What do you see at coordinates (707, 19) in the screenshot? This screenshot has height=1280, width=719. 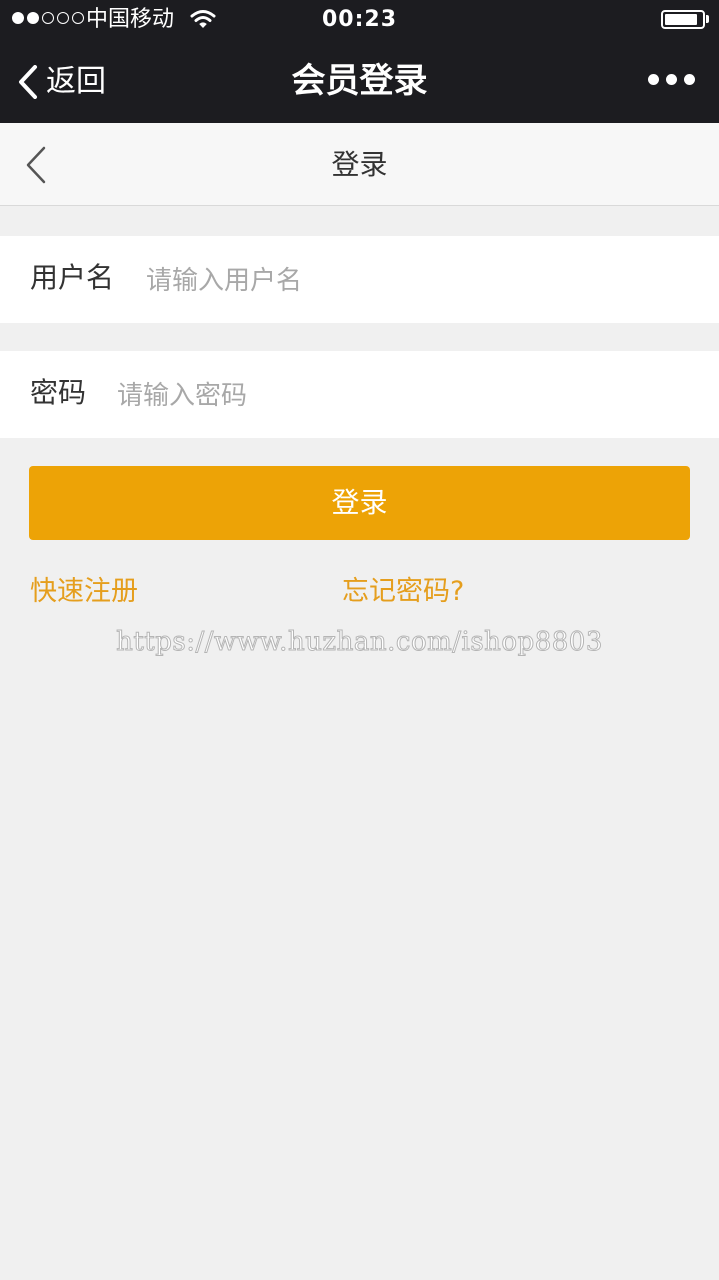 I see `battery-tip` at bounding box center [707, 19].